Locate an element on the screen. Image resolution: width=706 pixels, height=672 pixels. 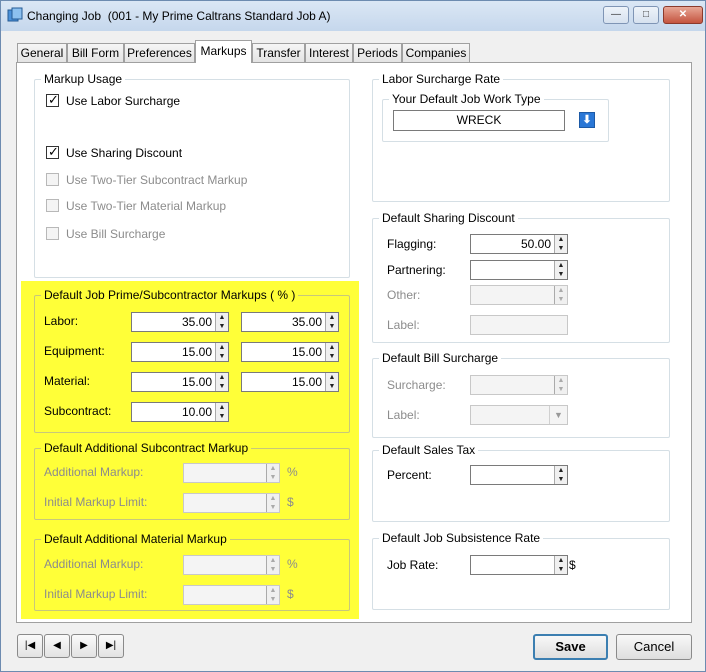
sub-additional-markup-spinner: ▲ ▼ is located at coordinates (231, 473).